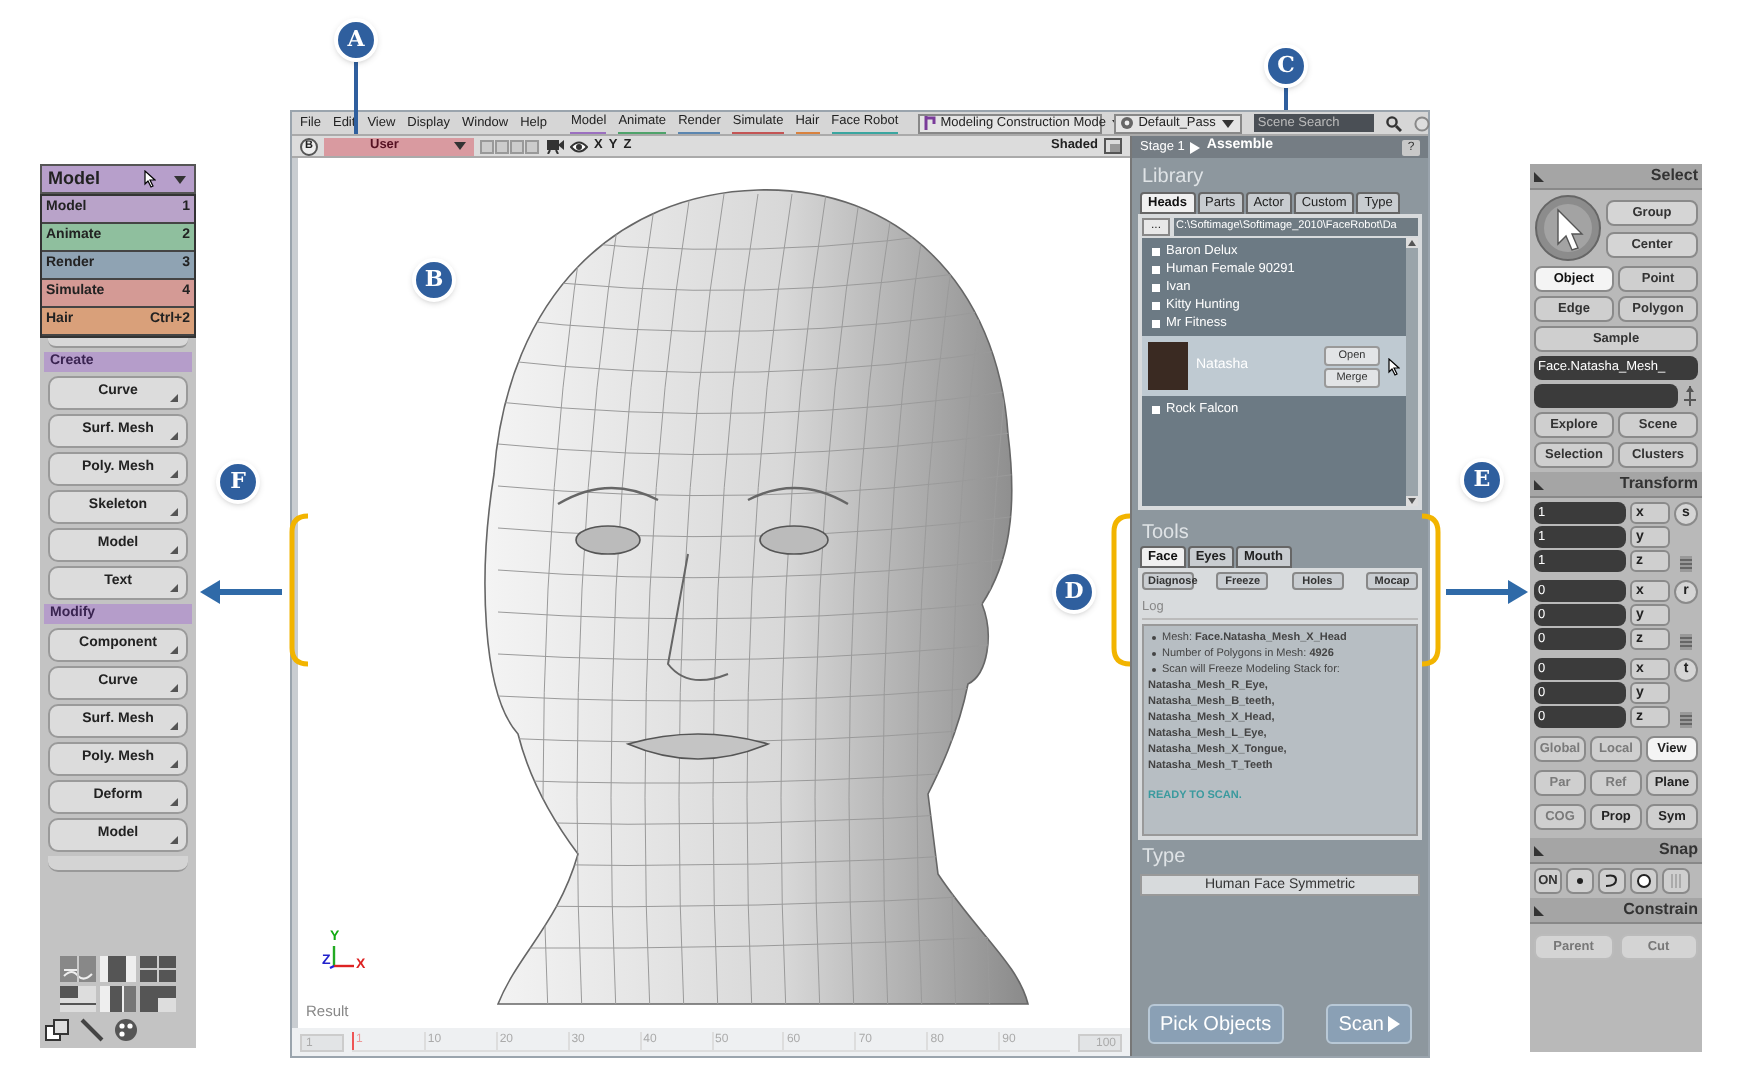  I want to click on section-header: Snap, so click(1616, 851).